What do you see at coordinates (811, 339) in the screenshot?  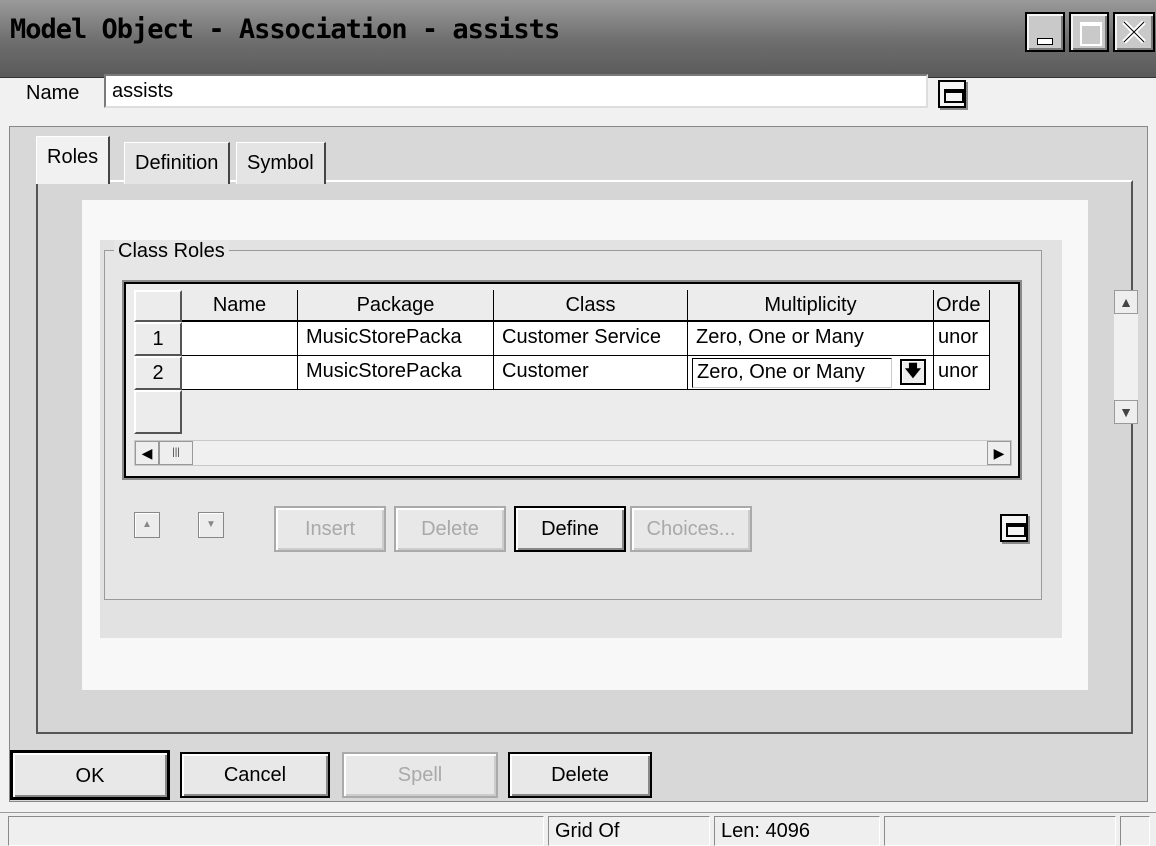 I see `cell-multiplicity: Zero, One or Many` at bounding box center [811, 339].